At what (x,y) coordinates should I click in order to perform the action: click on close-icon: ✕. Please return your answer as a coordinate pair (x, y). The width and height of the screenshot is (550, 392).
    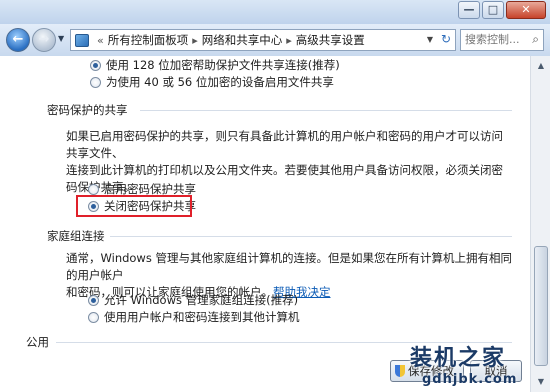
    Looking at the image, I should click on (526, 9).